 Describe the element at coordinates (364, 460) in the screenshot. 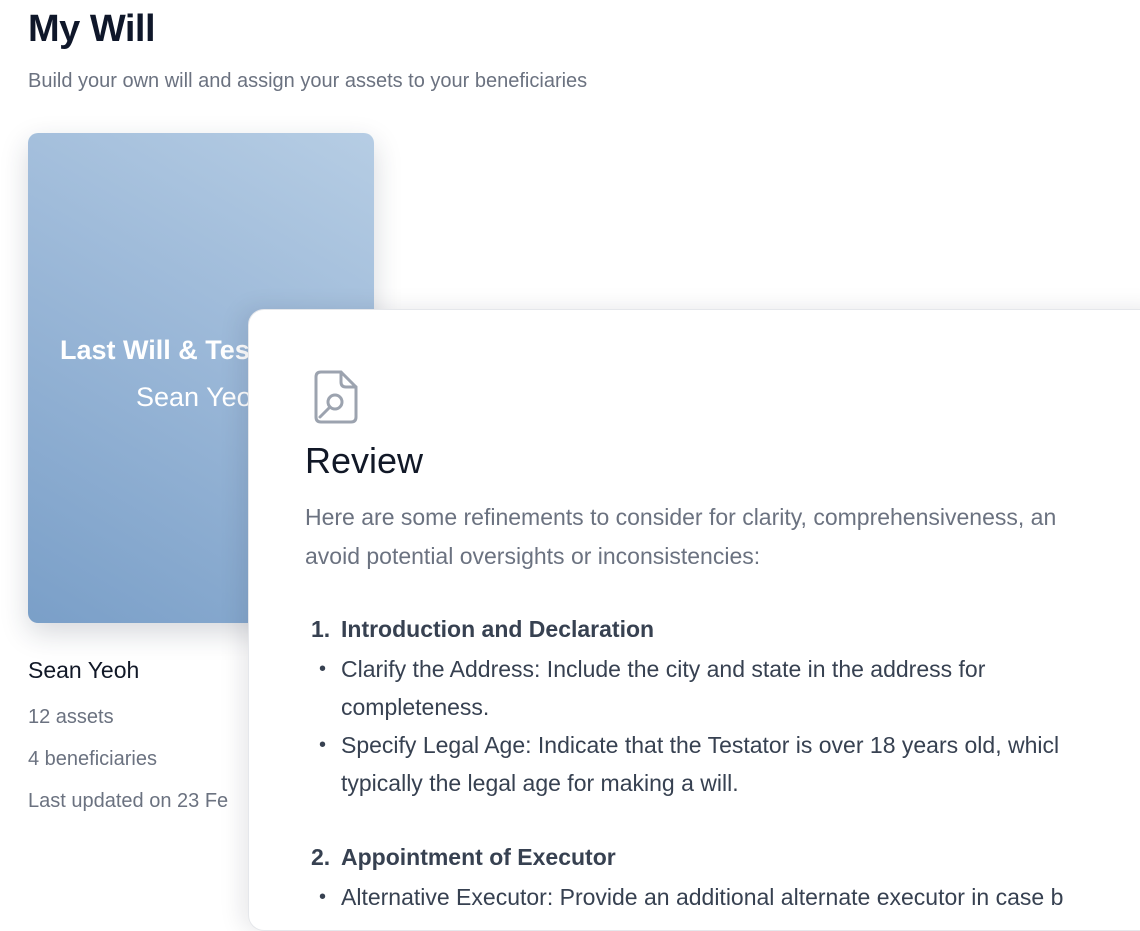

I see `review-title: Review` at that location.